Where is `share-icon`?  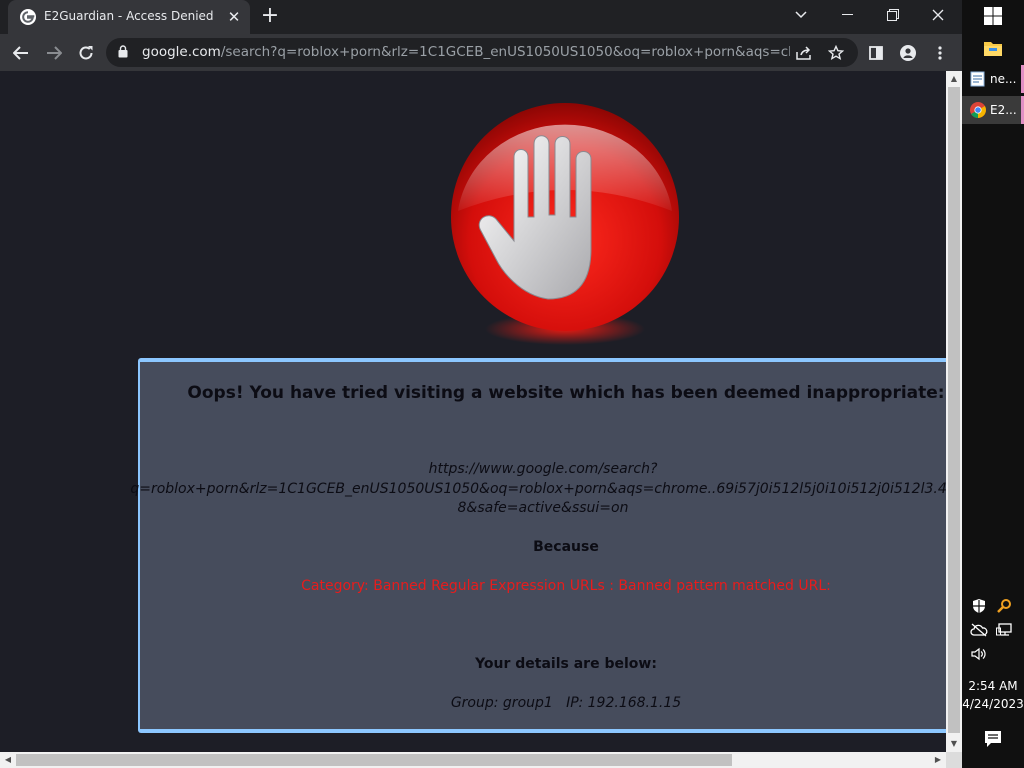
share-icon is located at coordinates (804, 53).